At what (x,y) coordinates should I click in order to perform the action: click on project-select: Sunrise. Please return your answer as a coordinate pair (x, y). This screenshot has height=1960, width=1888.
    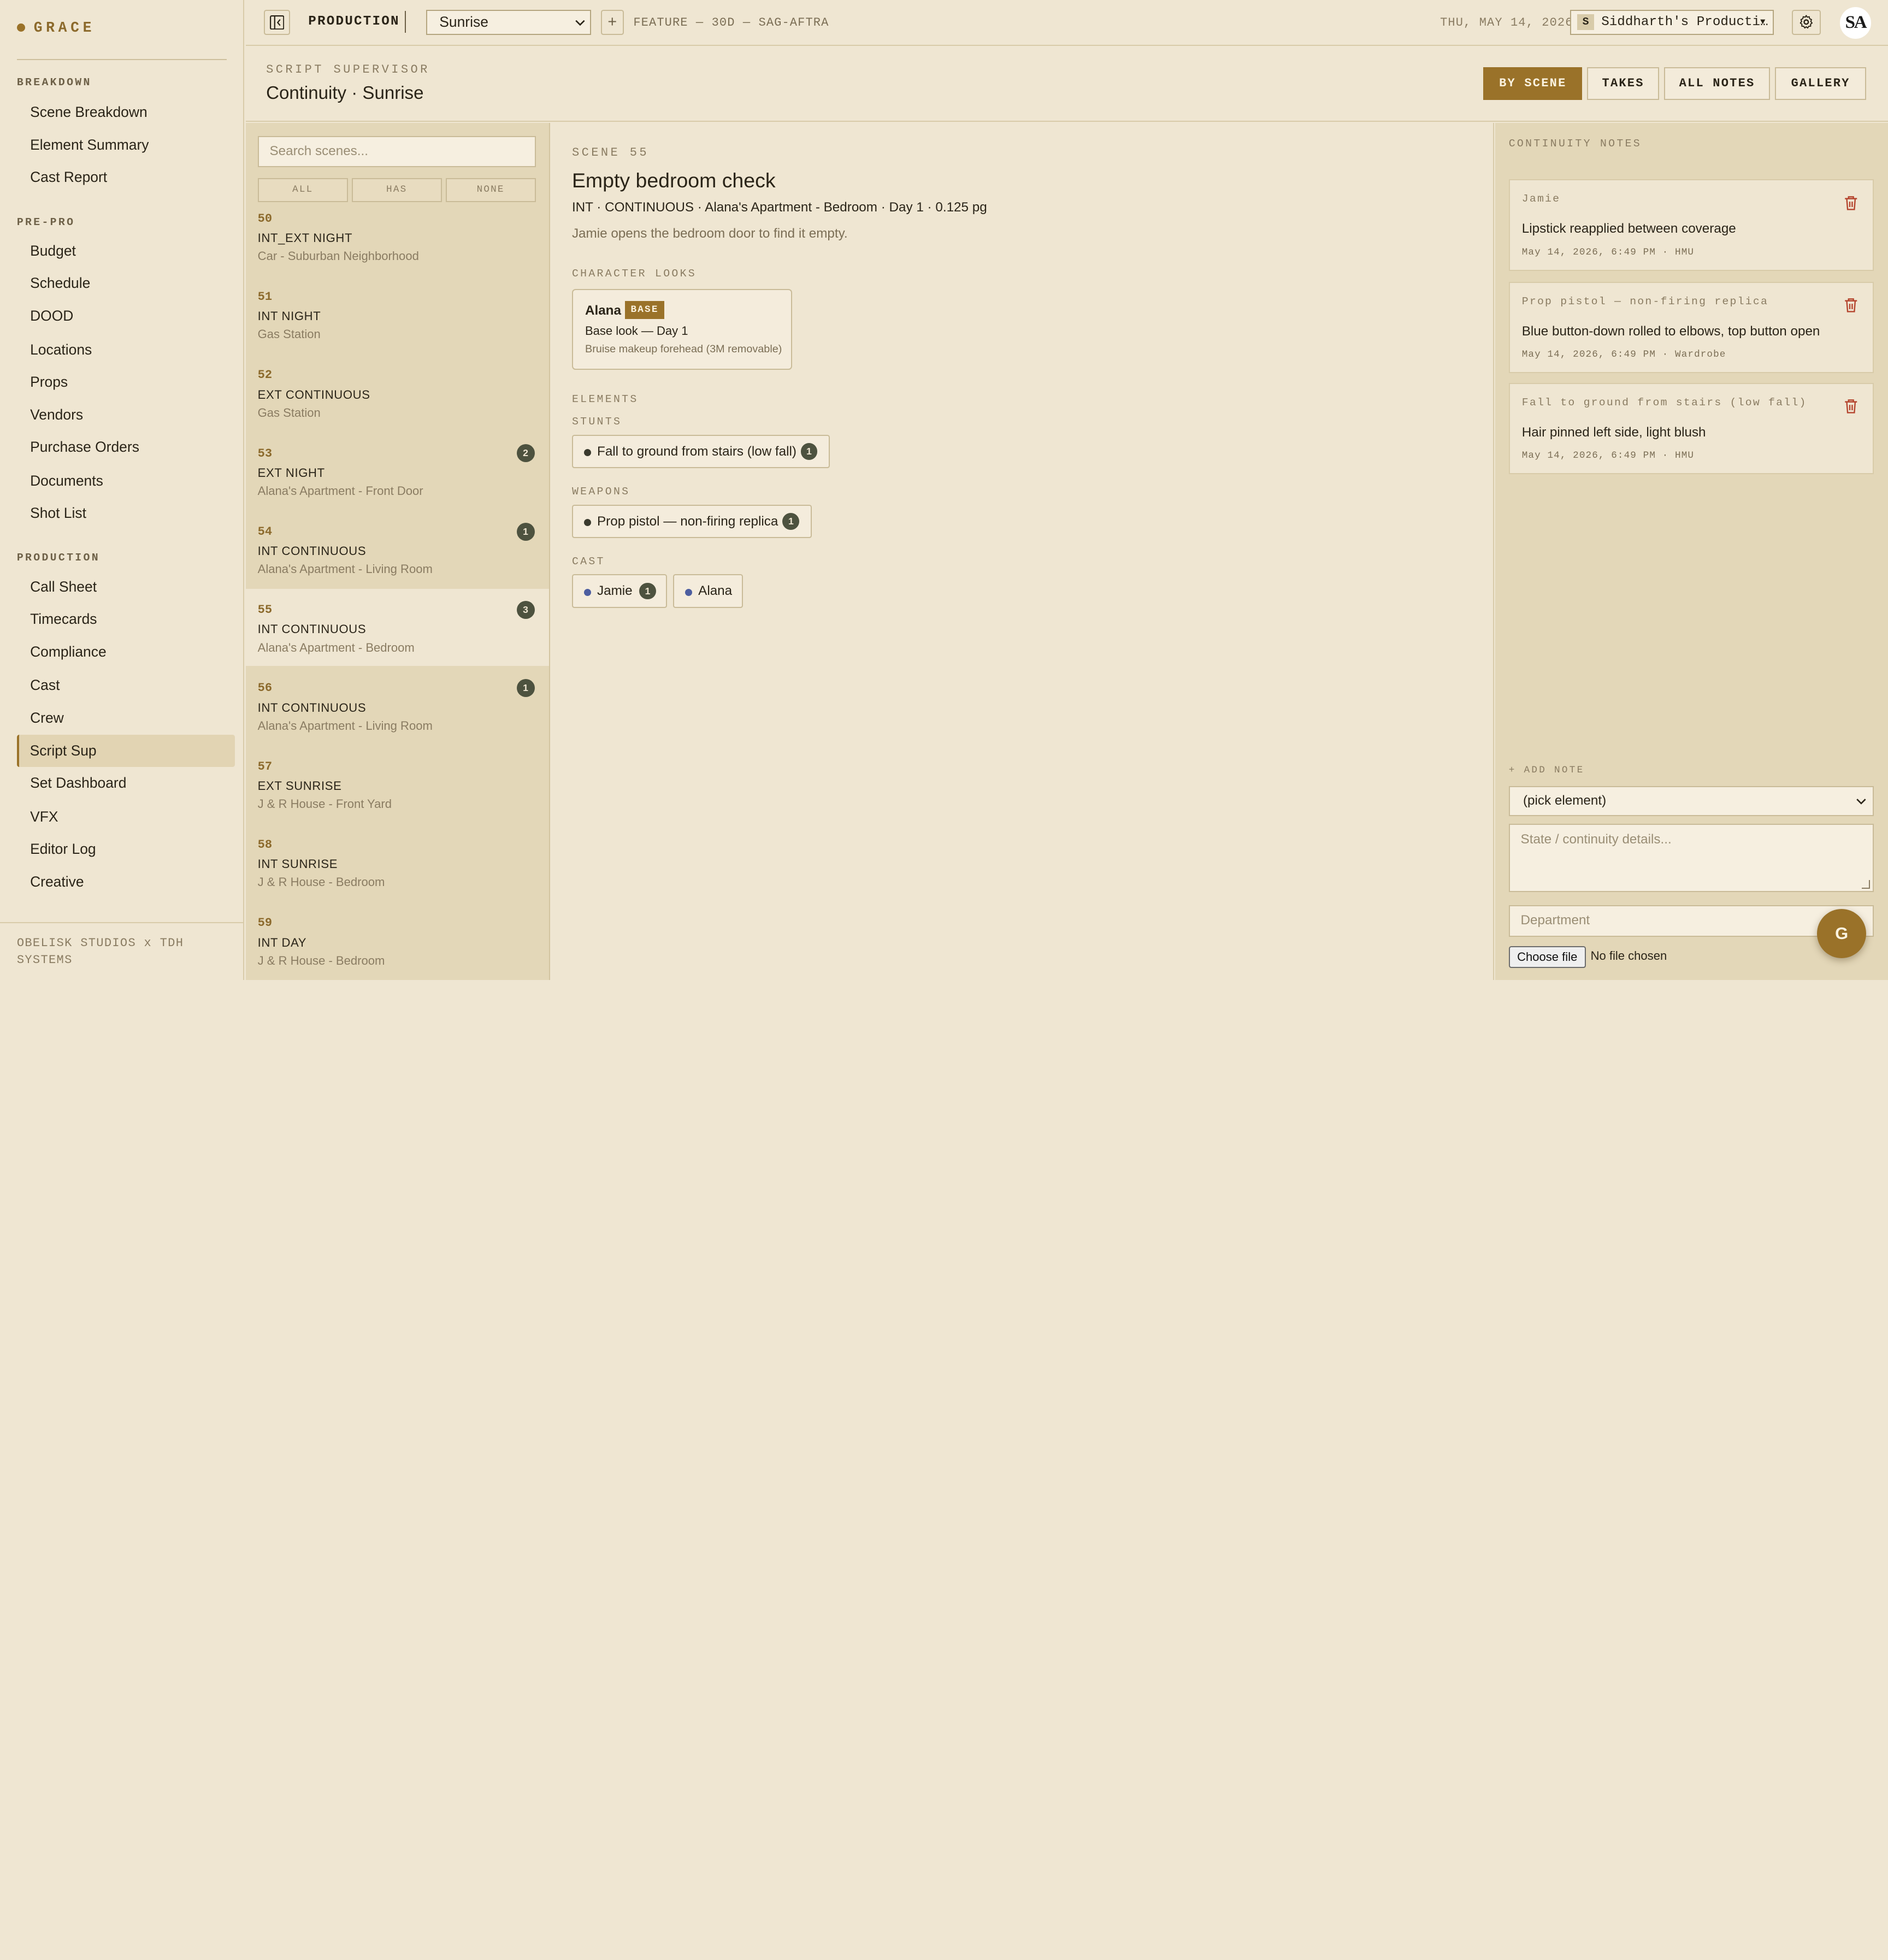
    Looking at the image, I should click on (509, 22).